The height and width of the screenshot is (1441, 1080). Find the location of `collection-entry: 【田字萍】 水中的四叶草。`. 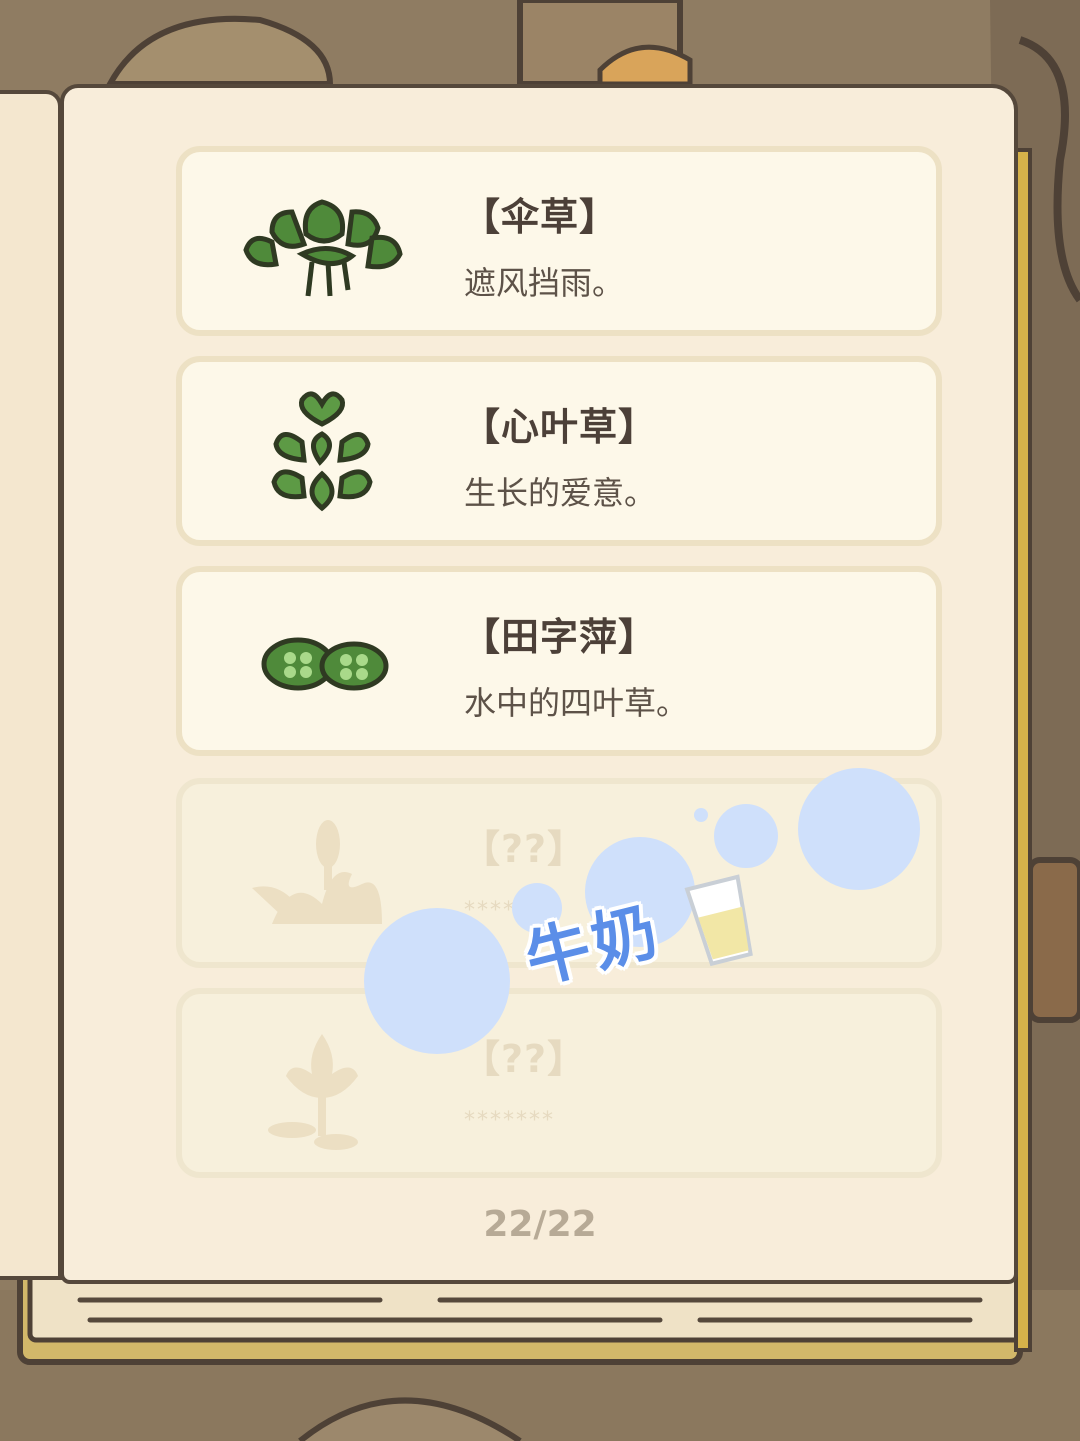

collection-entry: 【田字萍】 水中的四叶草。 is located at coordinates (559, 661).